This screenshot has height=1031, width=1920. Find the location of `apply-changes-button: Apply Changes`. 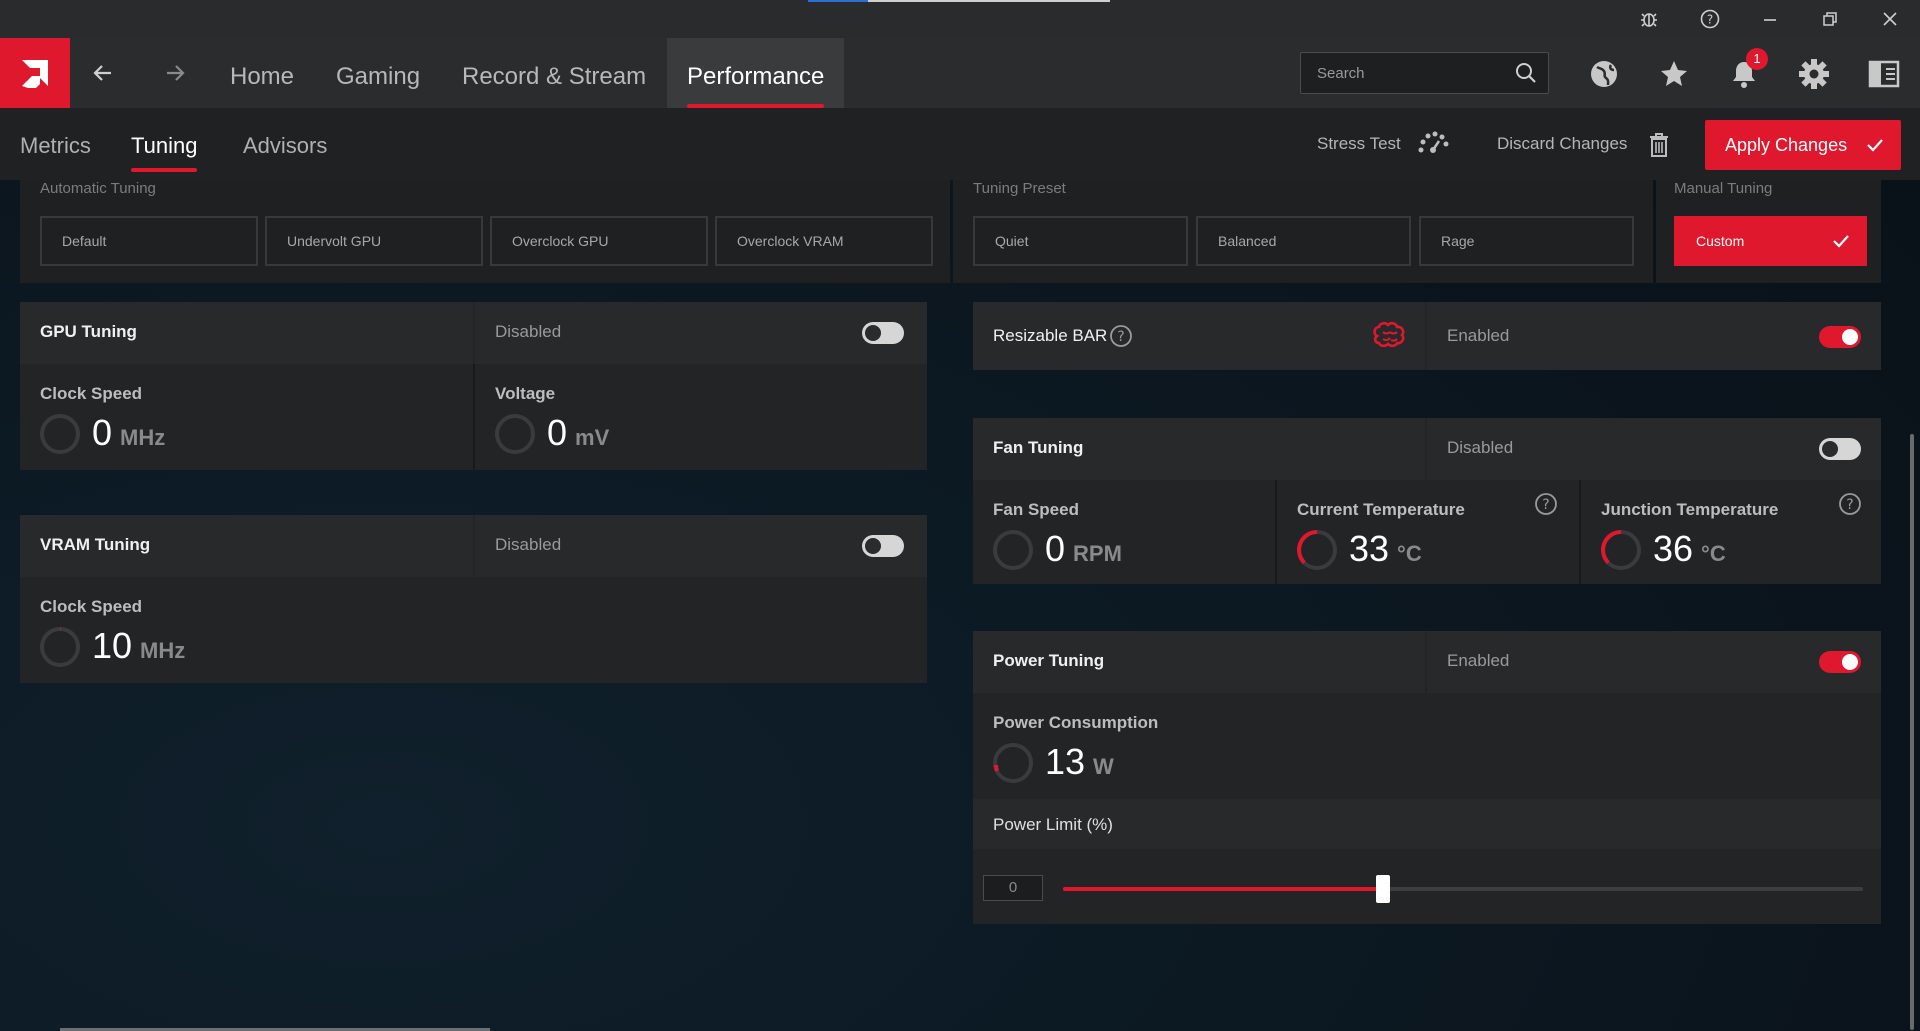

apply-changes-button: Apply Changes is located at coordinates (1803, 145).